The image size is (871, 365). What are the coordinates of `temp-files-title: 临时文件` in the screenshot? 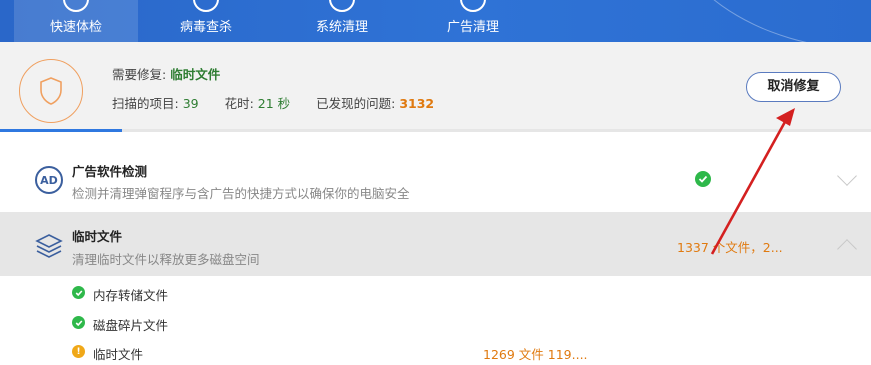 It's located at (97, 236).